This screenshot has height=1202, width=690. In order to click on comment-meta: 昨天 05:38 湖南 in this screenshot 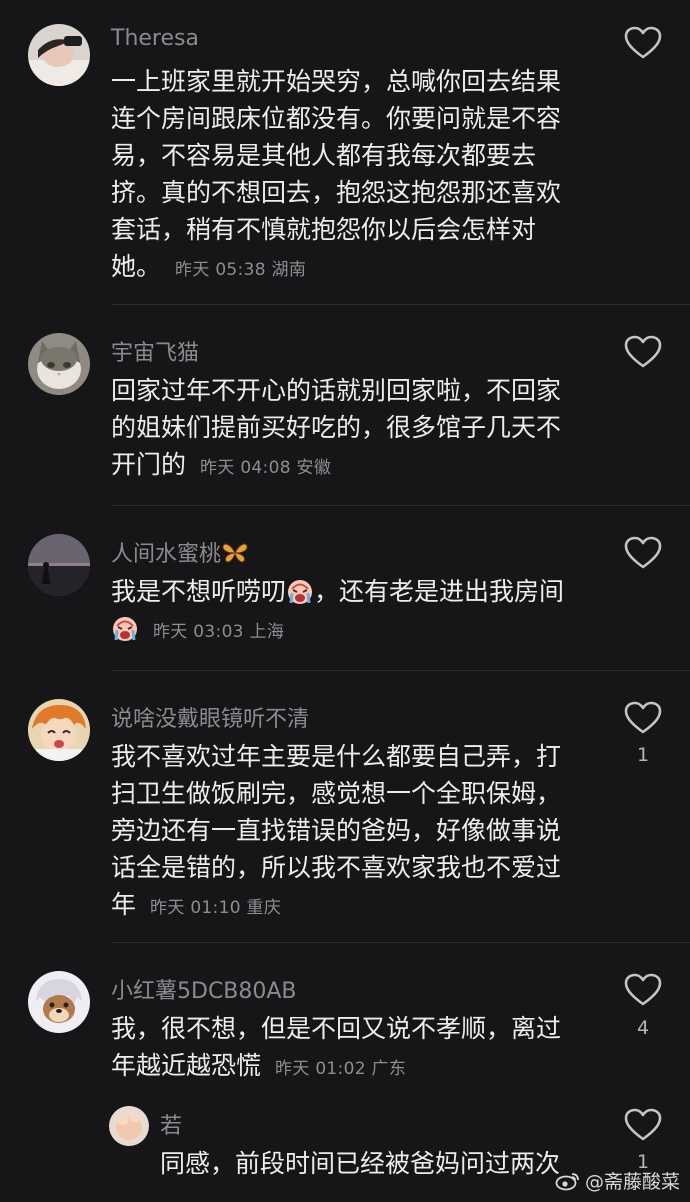, I will do `click(241, 270)`.